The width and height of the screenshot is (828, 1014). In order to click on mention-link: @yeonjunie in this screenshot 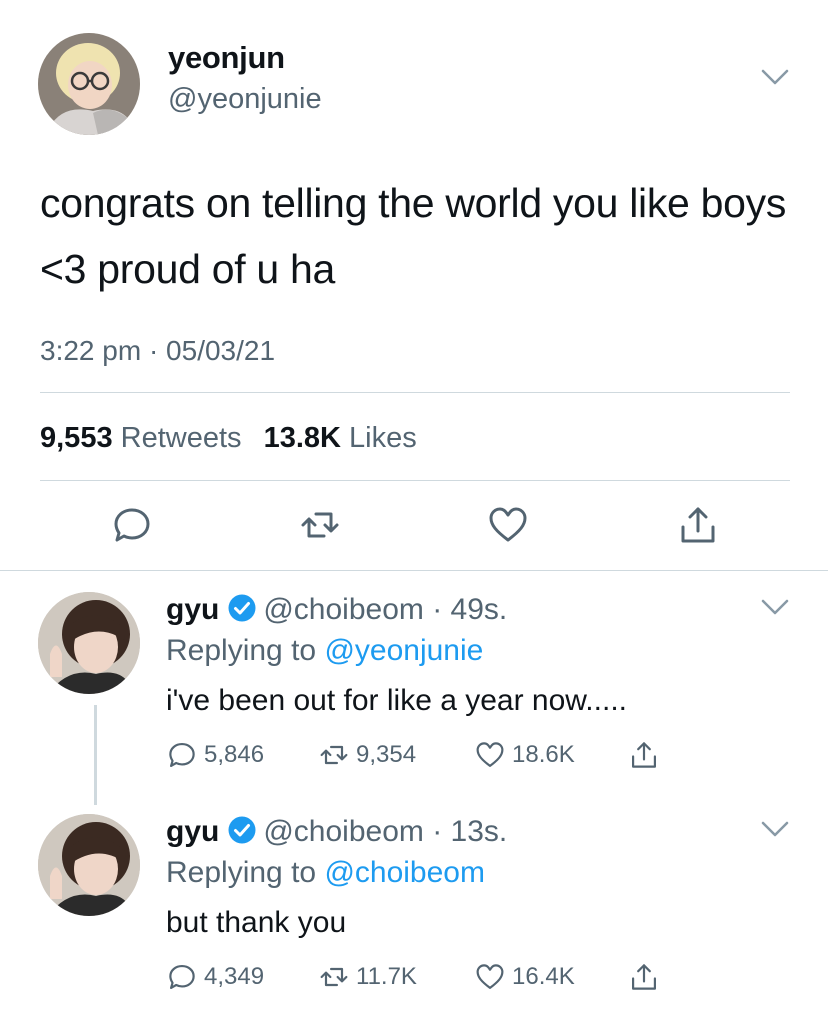, I will do `click(403, 650)`.